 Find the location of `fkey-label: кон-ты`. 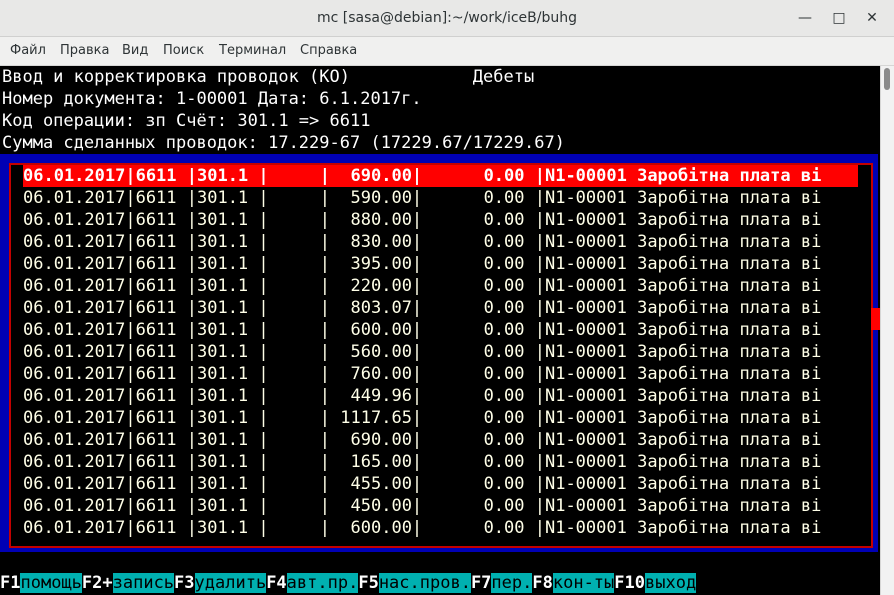

fkey-label: кон-ты is located at coordinates (583, 583).